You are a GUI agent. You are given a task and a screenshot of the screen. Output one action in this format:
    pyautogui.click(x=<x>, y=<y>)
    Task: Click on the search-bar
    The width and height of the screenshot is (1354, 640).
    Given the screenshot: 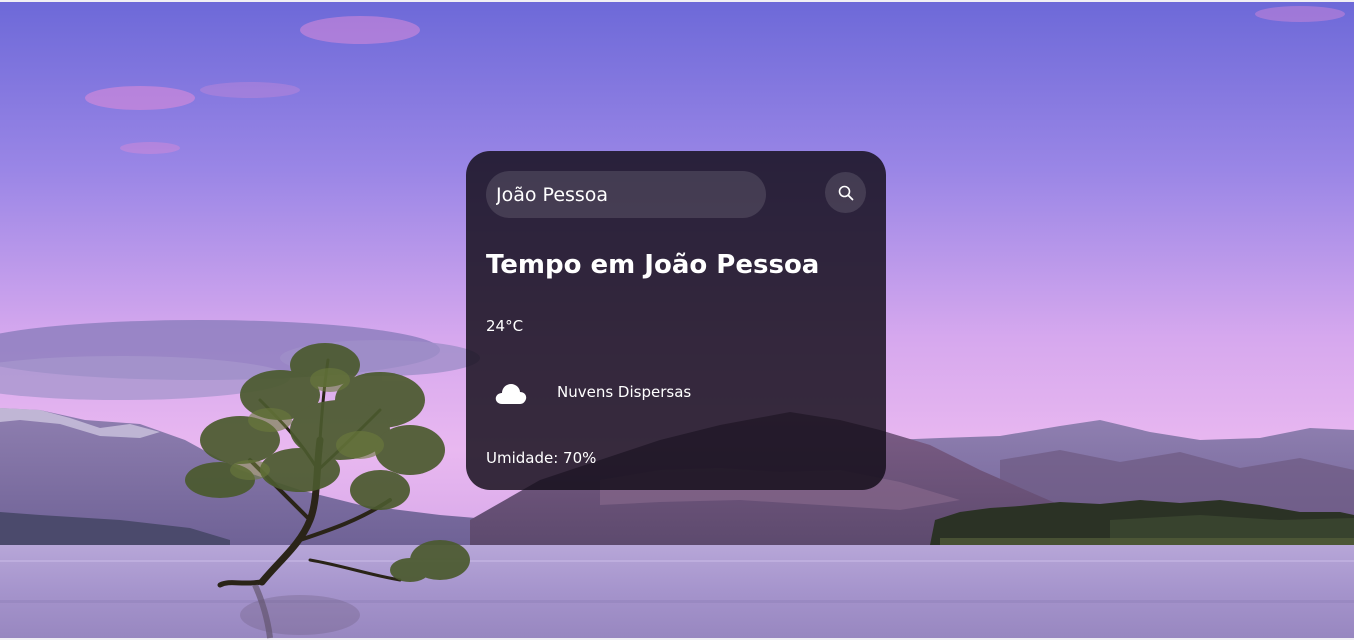 What is the action you would take?
    pyautogui.click(x=676, y=194)
    